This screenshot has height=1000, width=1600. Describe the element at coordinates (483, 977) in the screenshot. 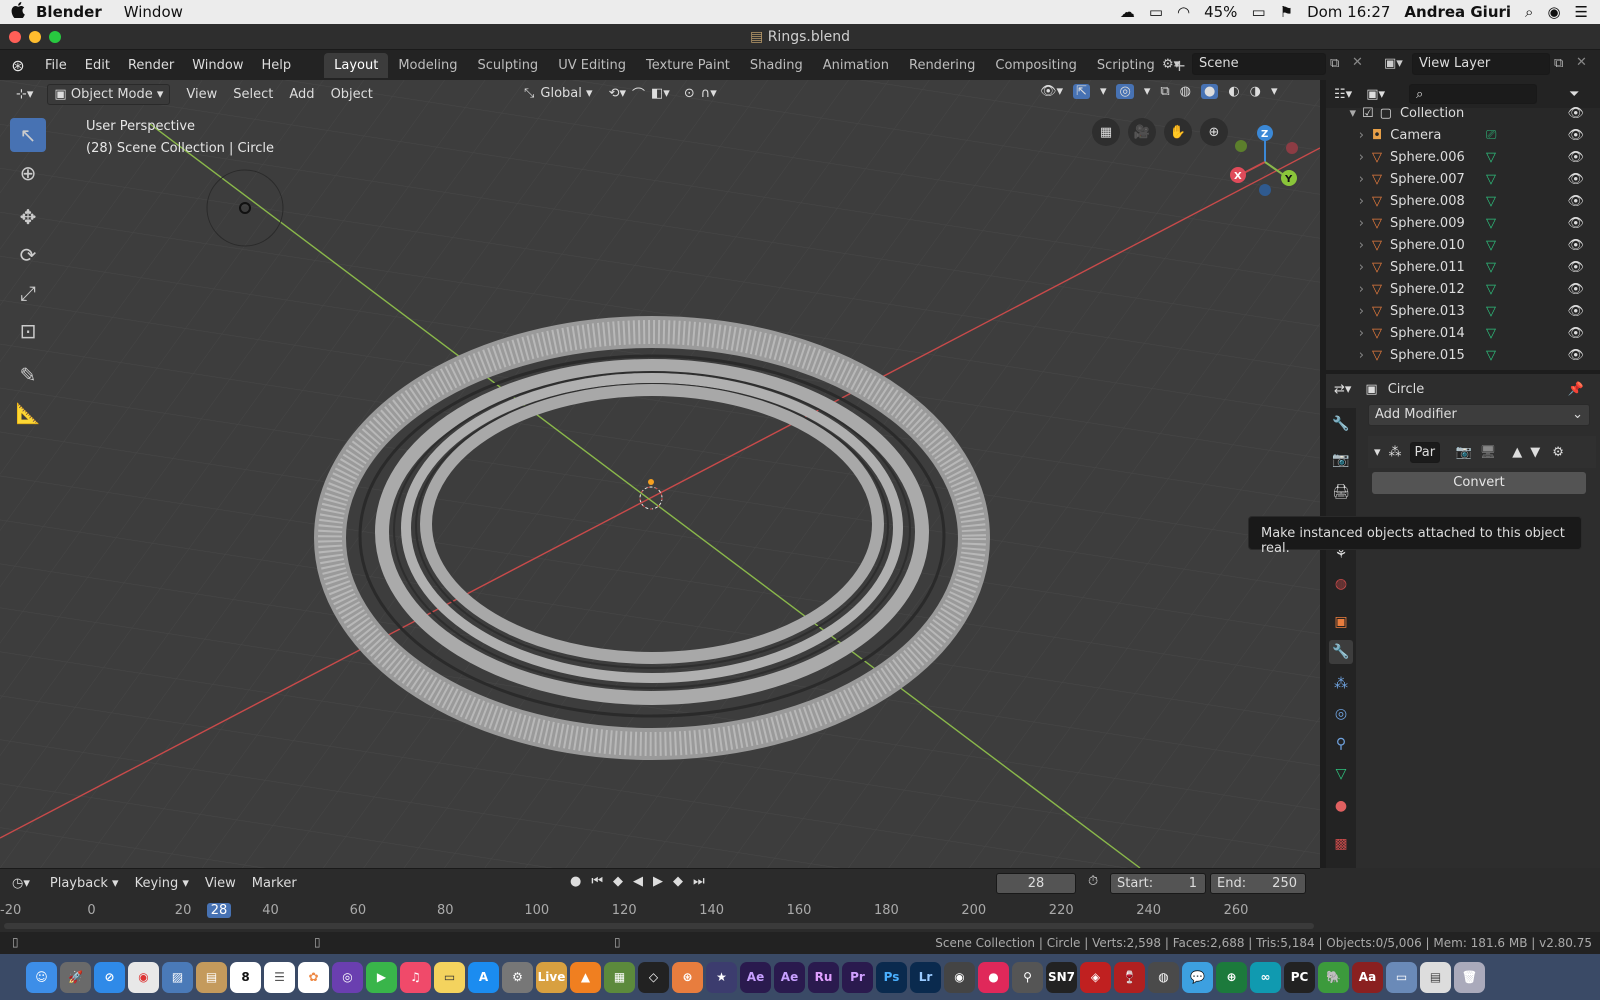

I see `appstore-icon: A` at that location.